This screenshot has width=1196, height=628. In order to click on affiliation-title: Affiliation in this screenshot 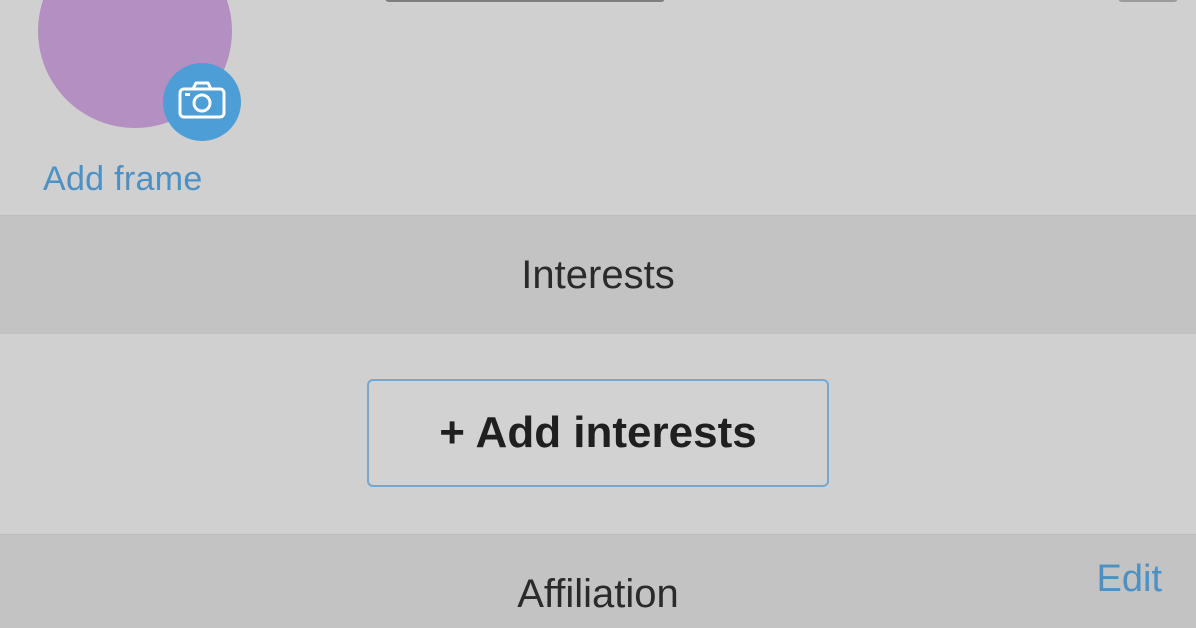, I will do `click(598, 594)`.